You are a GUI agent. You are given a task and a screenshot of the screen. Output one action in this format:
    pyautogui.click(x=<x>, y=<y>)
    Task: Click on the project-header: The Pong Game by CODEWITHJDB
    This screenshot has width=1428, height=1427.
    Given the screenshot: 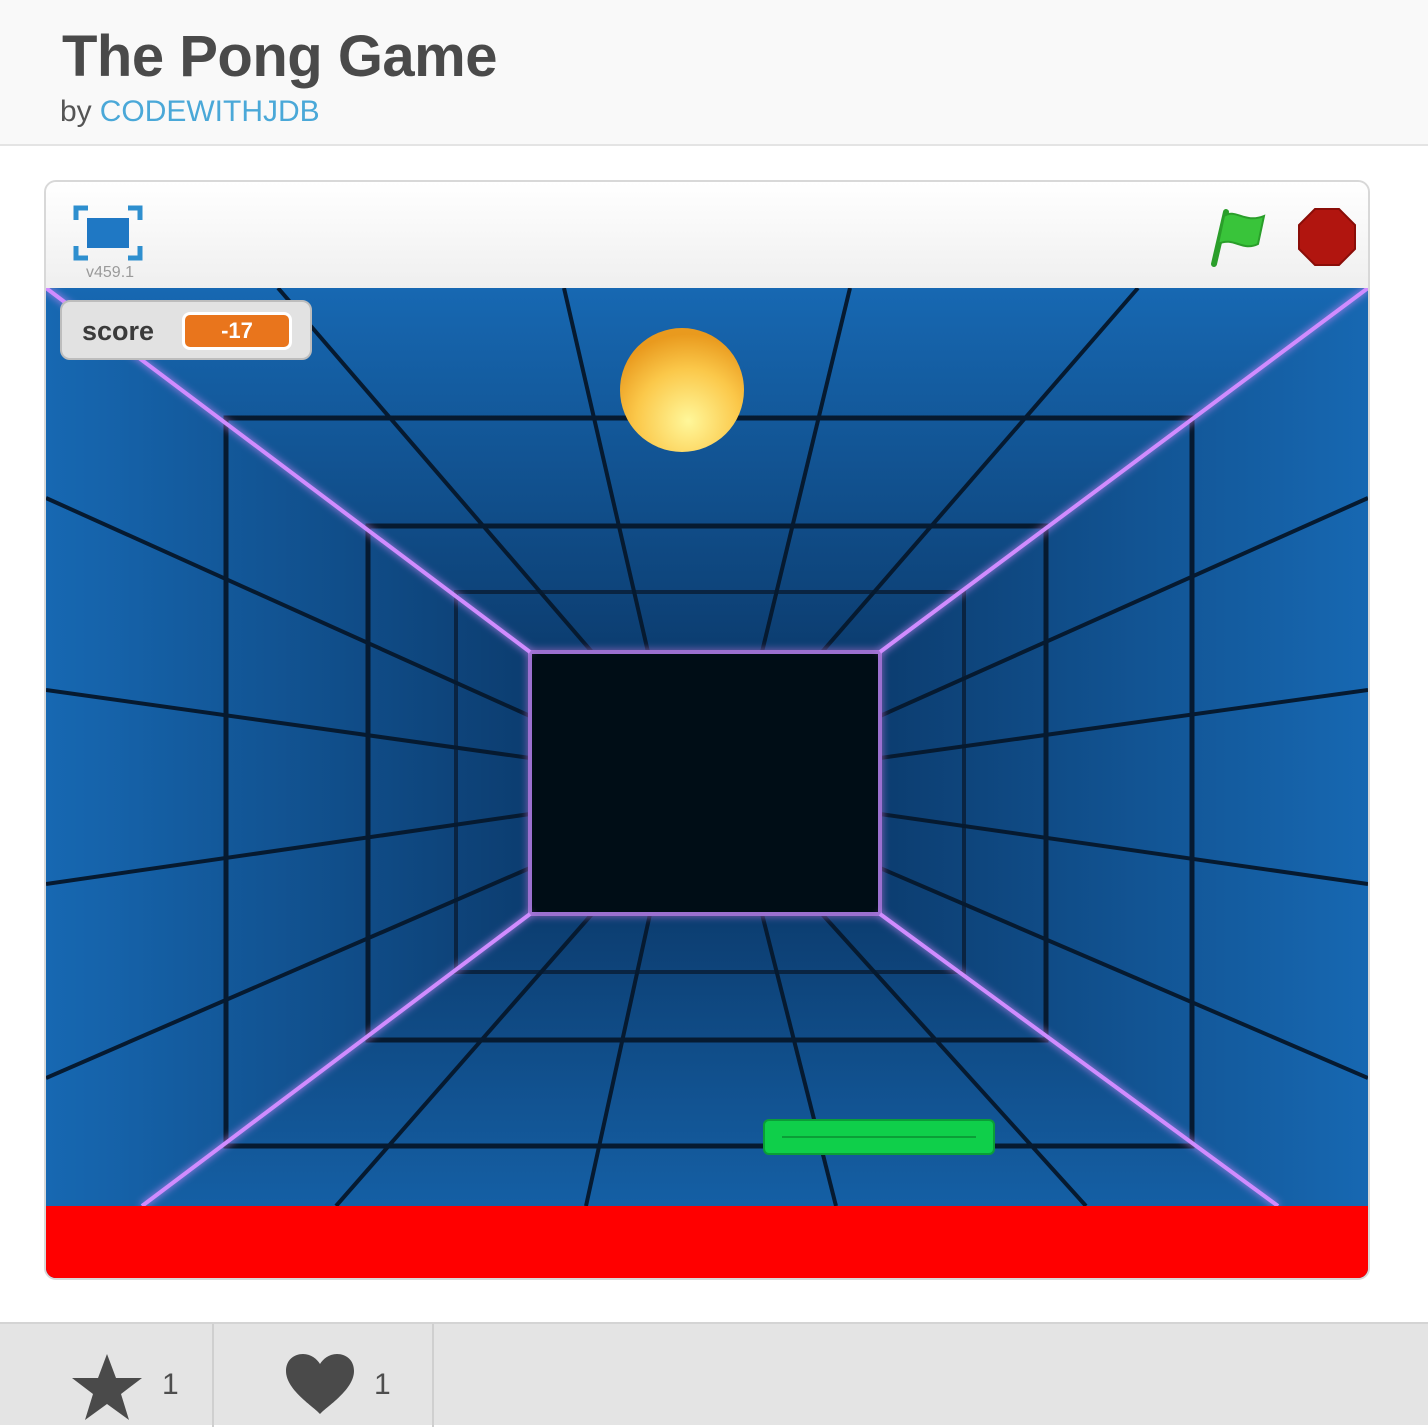 What is the action you would take?
    pyautogui.click(x=714, y=73)
    